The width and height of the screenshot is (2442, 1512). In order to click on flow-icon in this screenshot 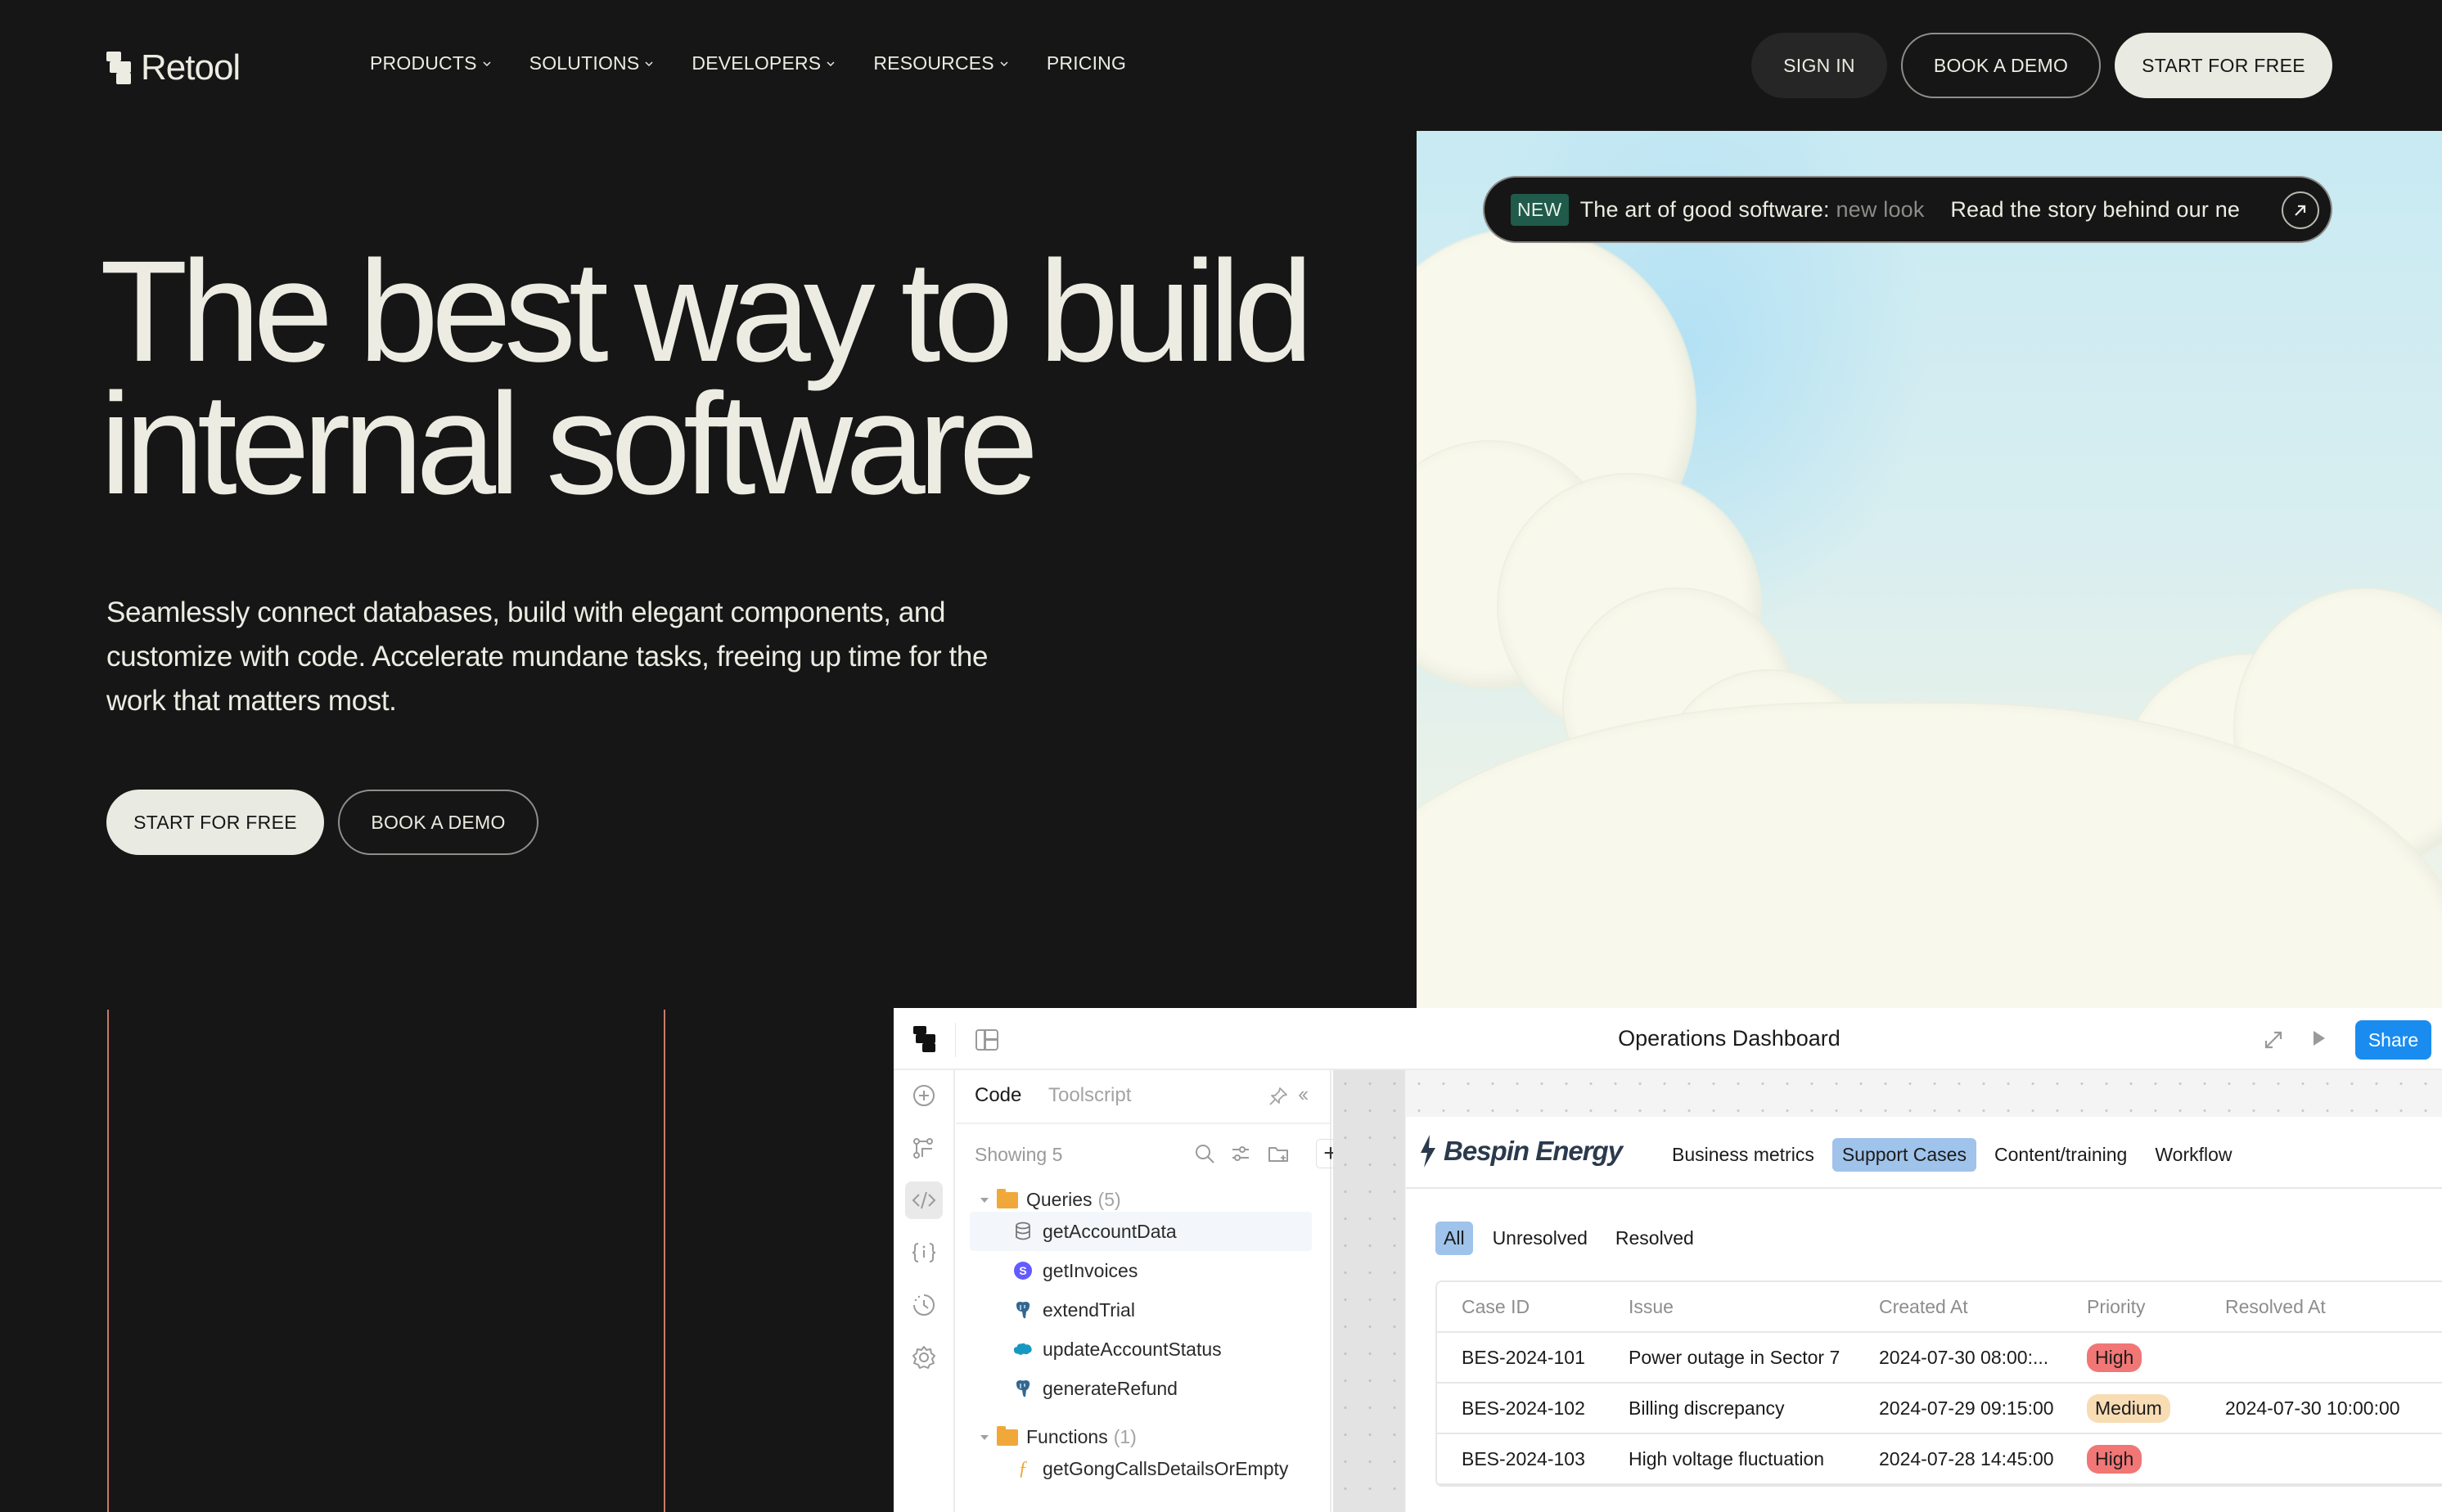, I will do `click(924, 1148)`.